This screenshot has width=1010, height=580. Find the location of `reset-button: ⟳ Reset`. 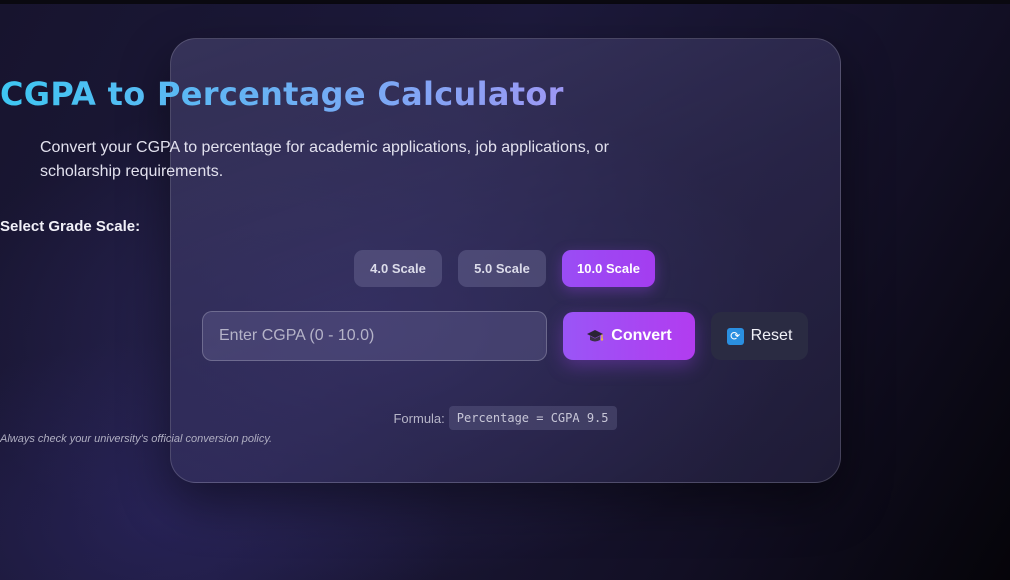

reset-button: ⟳ Reset is located at coordinates (759, 336).